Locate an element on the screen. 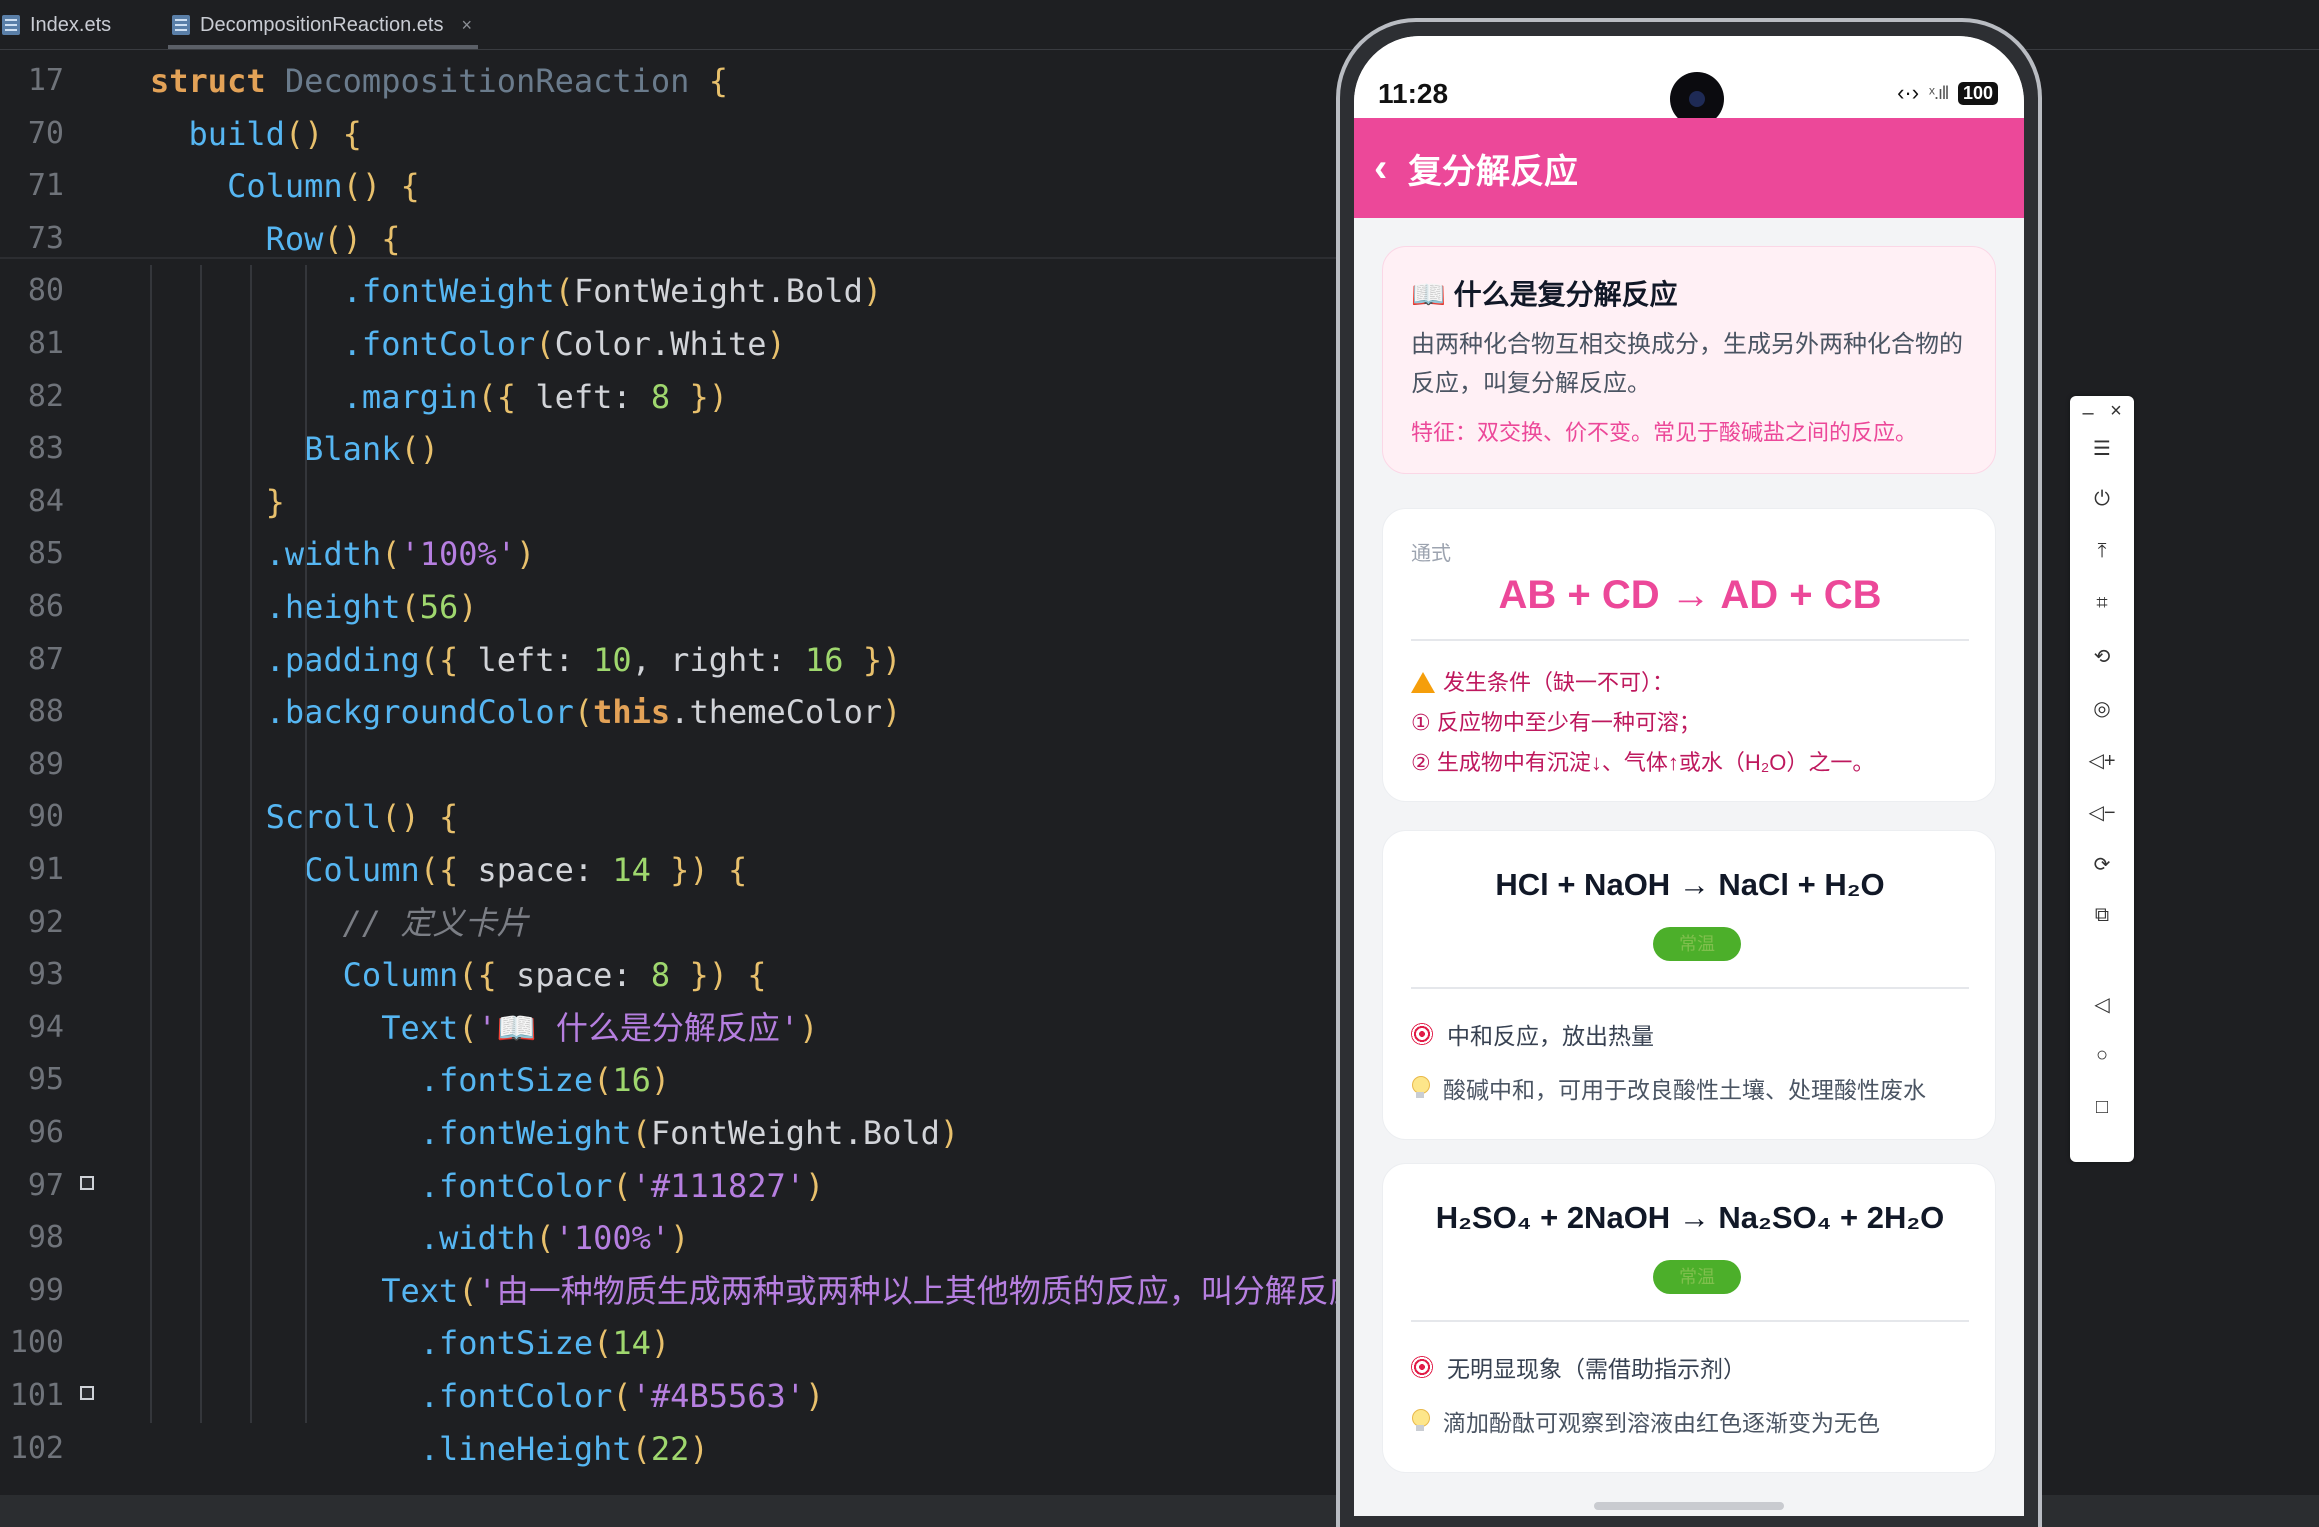 Image resolution: width=2319 pixels, height=1527 pixels. power-icon: ⏻ is located at coordinates (2102, 499).